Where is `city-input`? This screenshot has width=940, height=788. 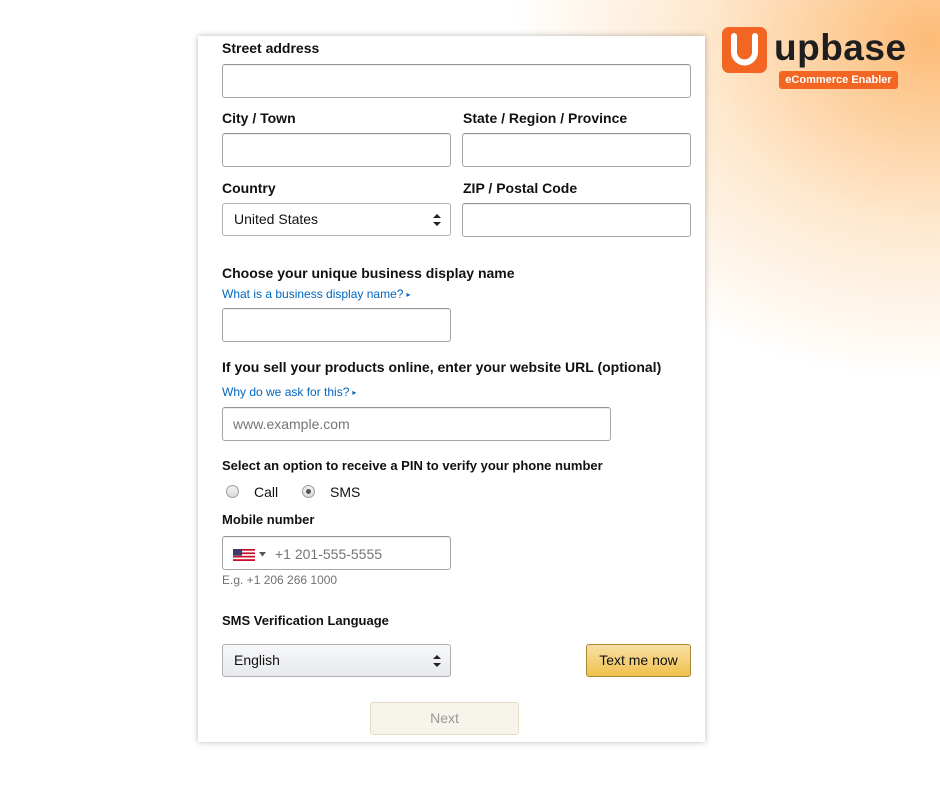 city-input is located at coordinates (336, 150).